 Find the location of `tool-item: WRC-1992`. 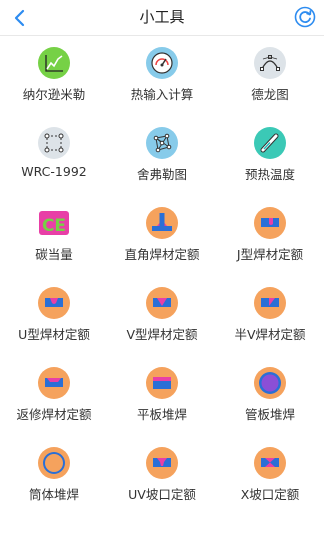

tool-item: WRC-1992 is located at coordinates (54, 152).